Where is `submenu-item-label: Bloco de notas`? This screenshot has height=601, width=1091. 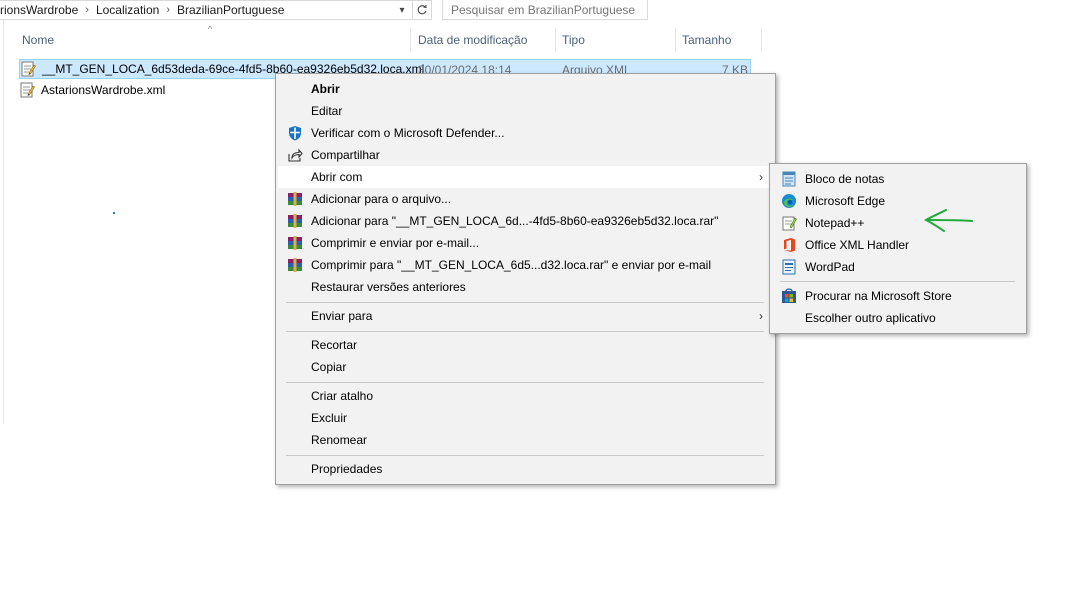
submenu-item-label: Bloco de notas is located at coordinates (845, 179).